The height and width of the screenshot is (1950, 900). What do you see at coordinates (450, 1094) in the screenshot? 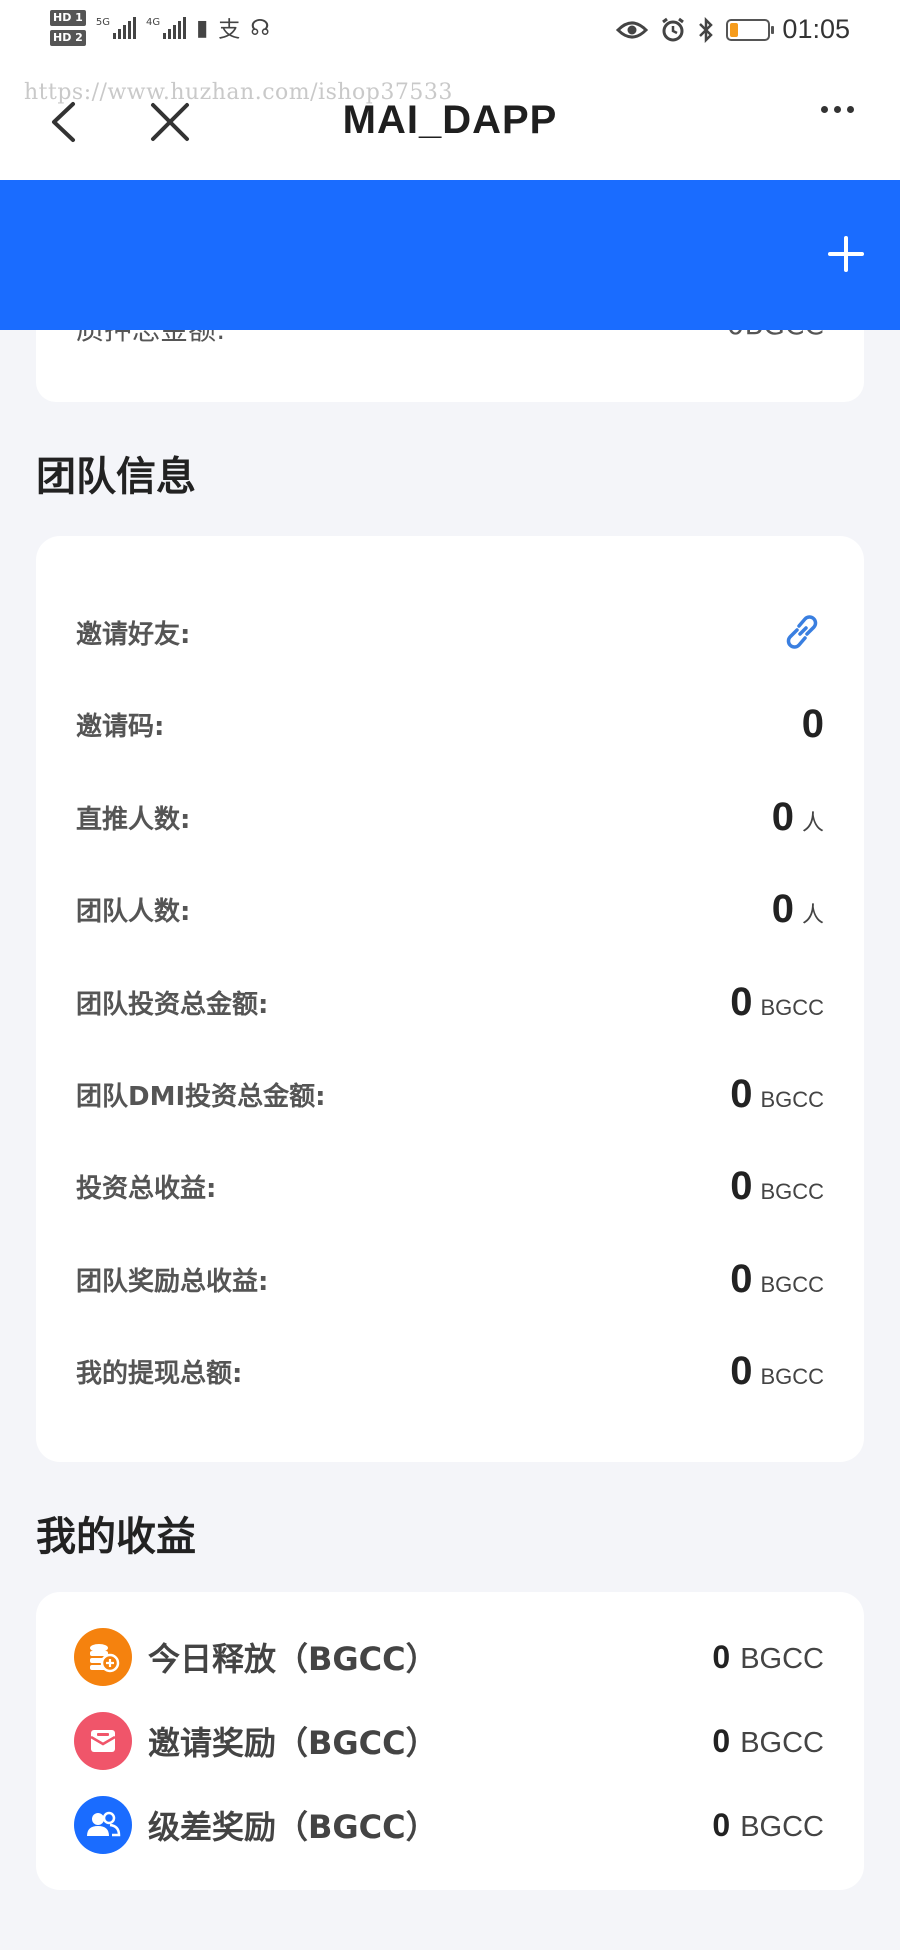
I see `team-dmi-investment-row: 团队DMI投资总金额: 0 BGCC` at bounding box center [450, 1094].